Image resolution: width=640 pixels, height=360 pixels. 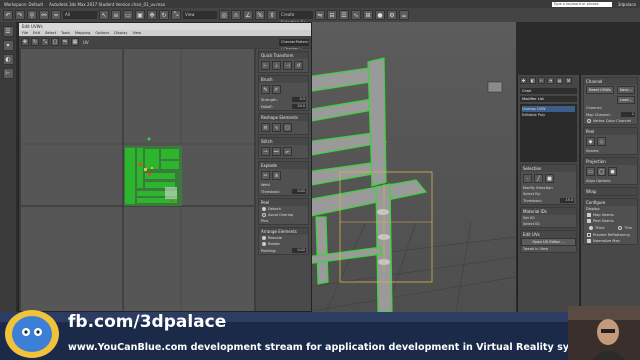 What do you see at coordinates (236, 15) in the screenshot?
I see `snap-icon: ∩` at bounding box center [236, 15].